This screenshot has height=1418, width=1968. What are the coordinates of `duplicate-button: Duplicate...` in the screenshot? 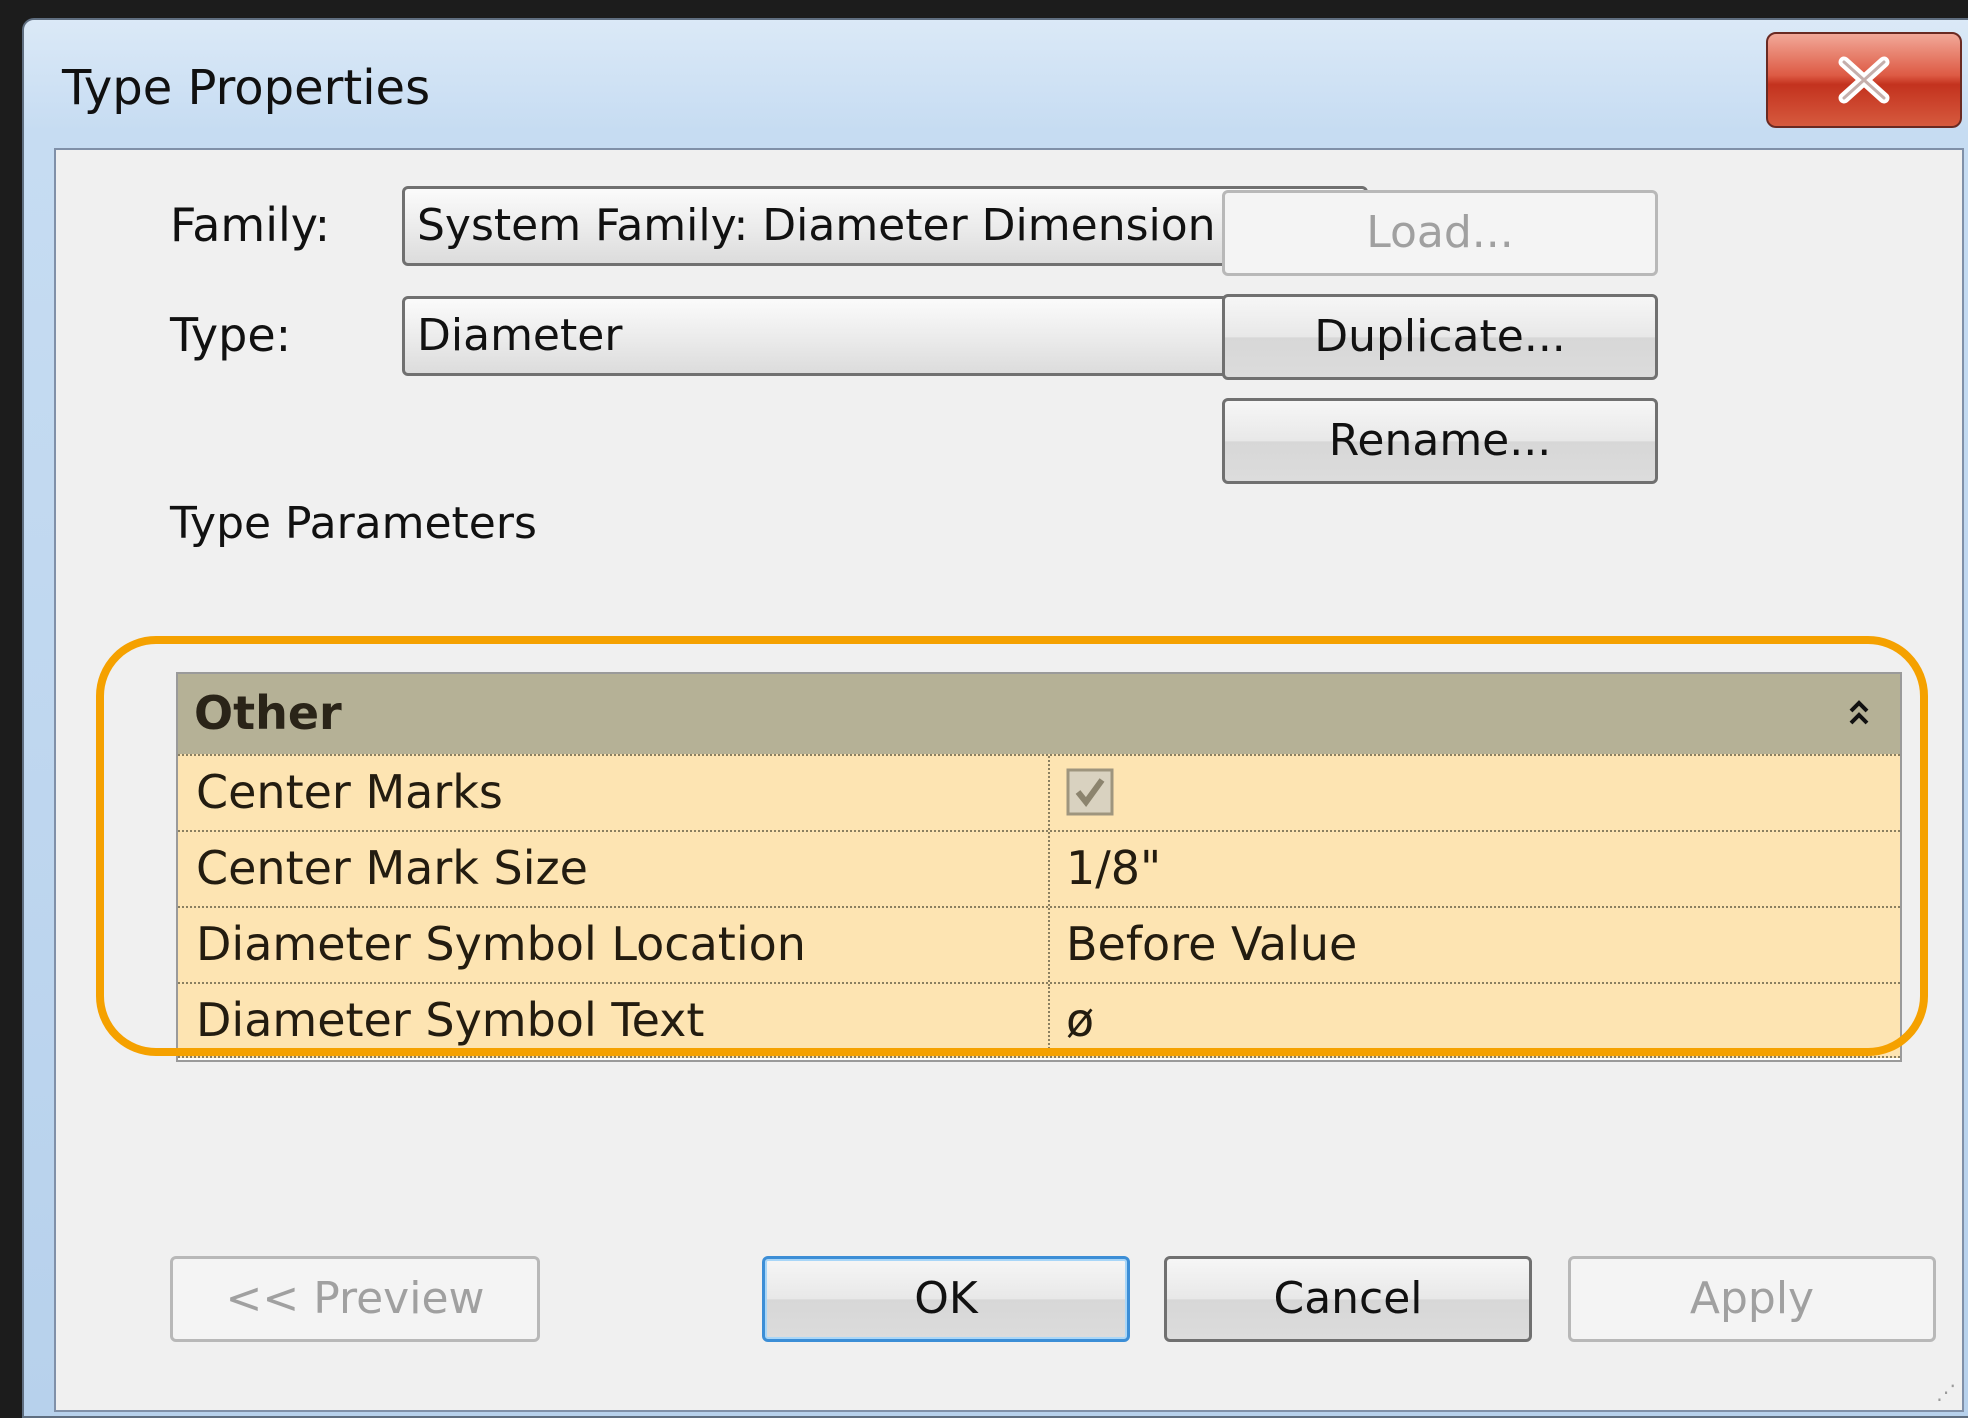 It's located at (1440, 337).